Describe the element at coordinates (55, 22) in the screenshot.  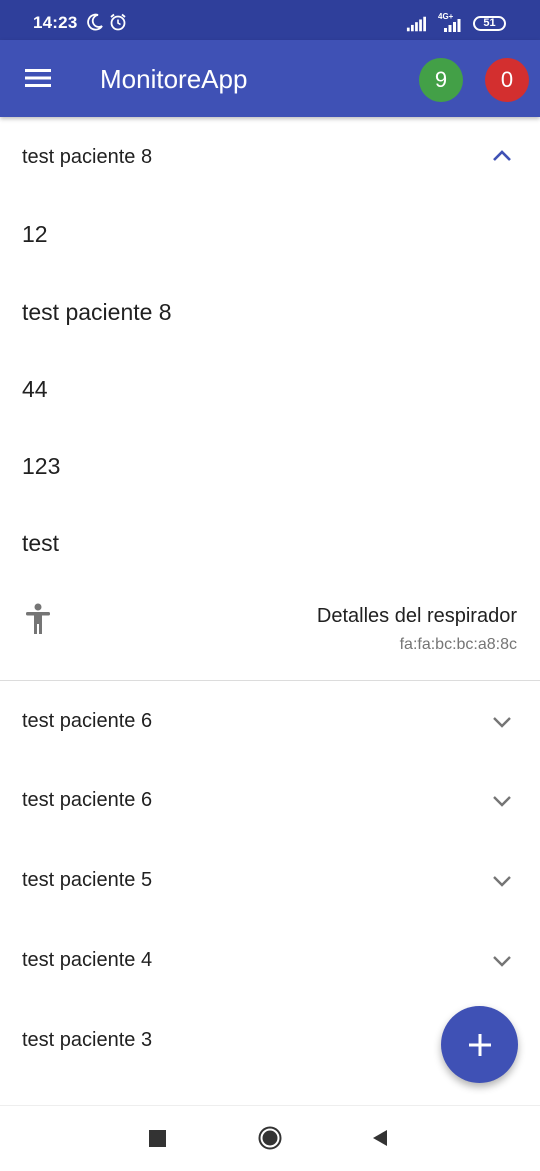
I see `status-time: 14:23` at that location.